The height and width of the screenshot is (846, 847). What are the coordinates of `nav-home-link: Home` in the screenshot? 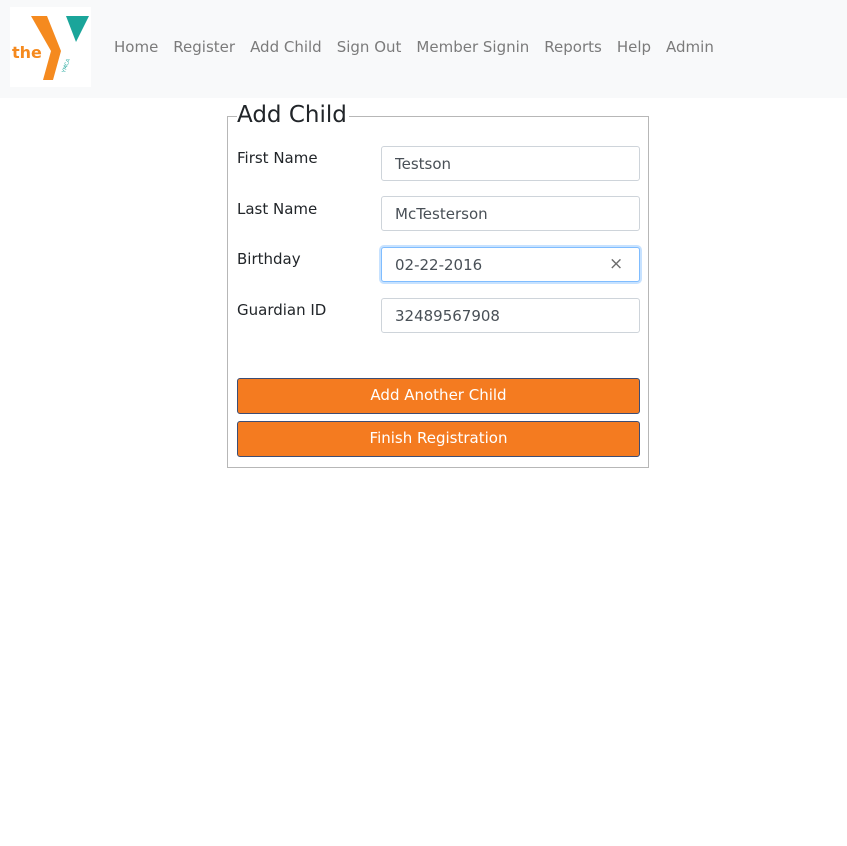 It's located at (136, 47).